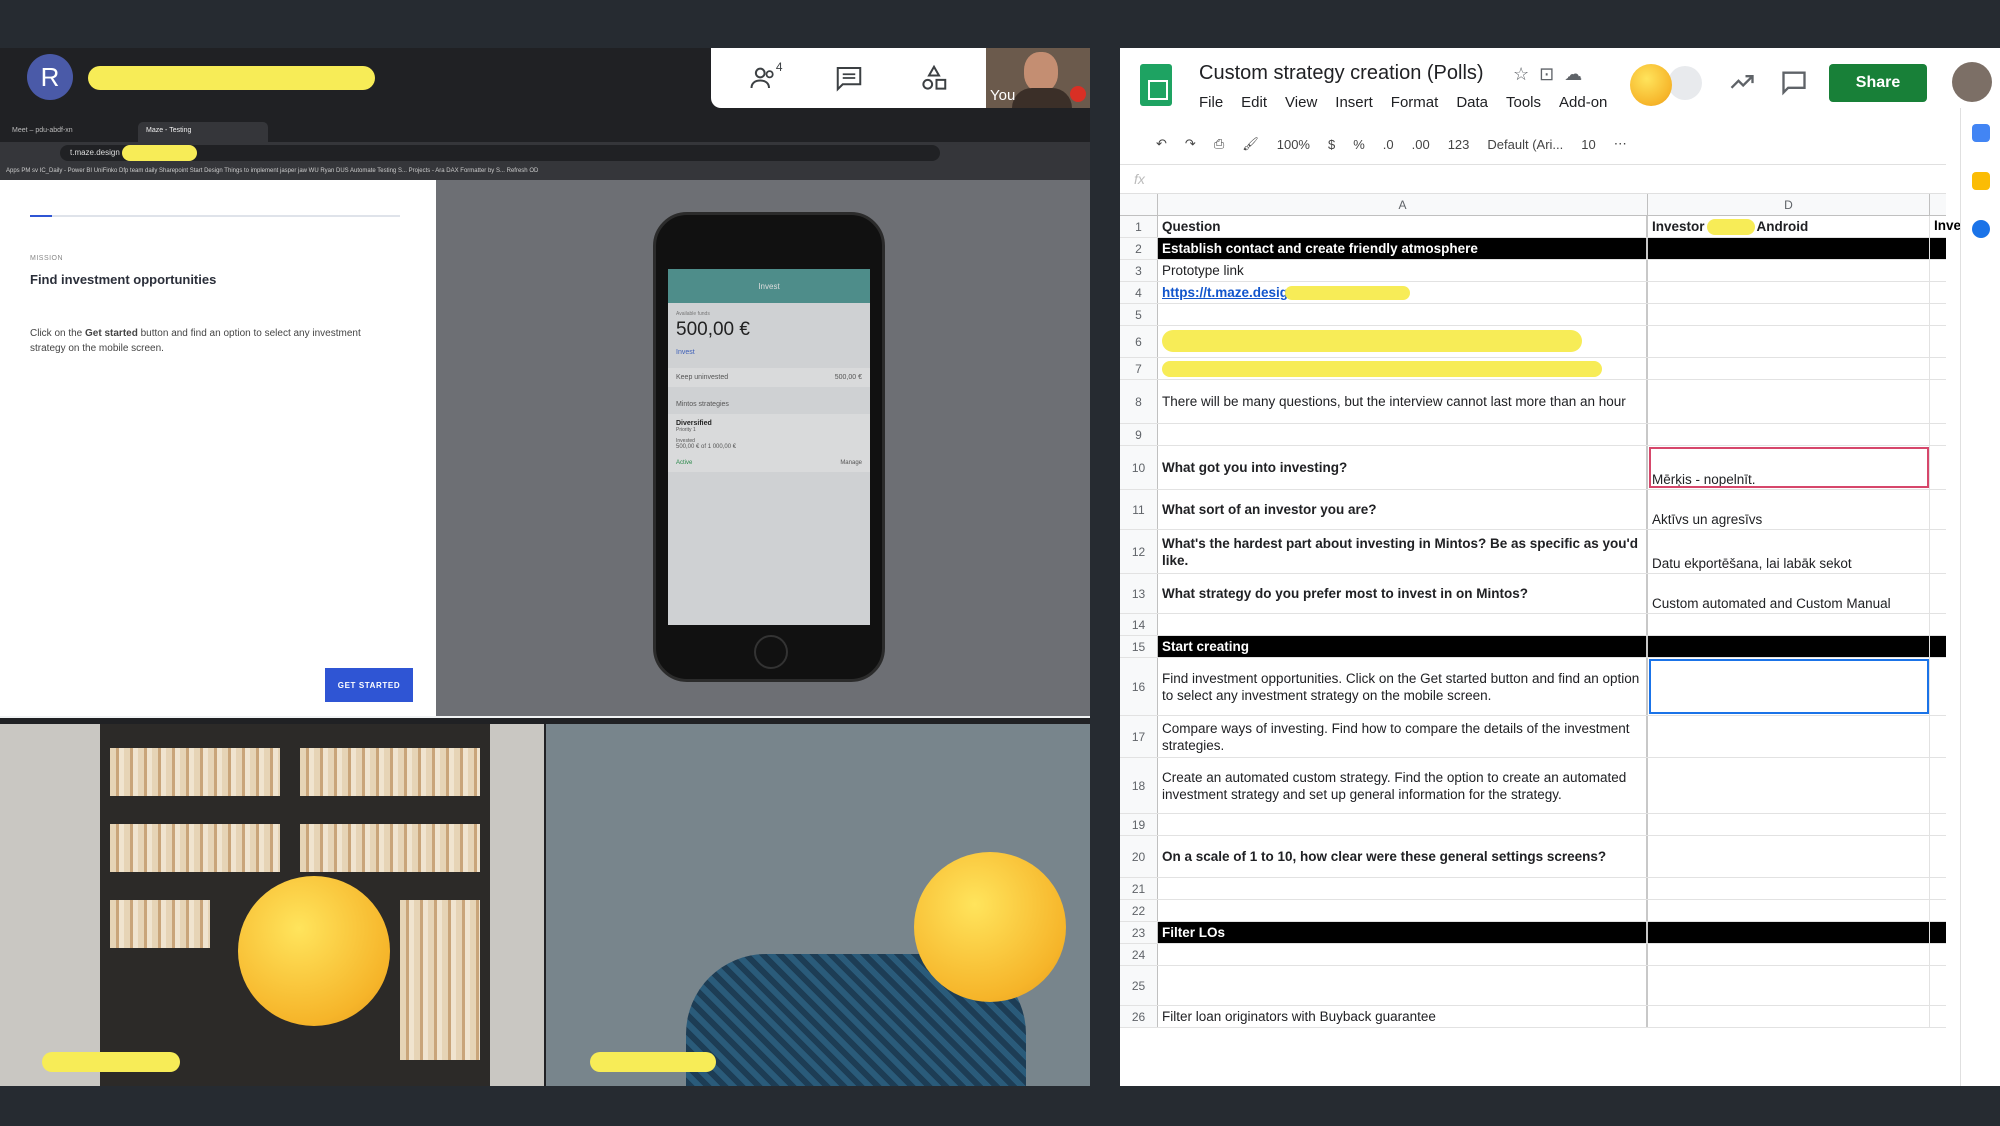  I want to click on account-avatar, so click(1972, 82).